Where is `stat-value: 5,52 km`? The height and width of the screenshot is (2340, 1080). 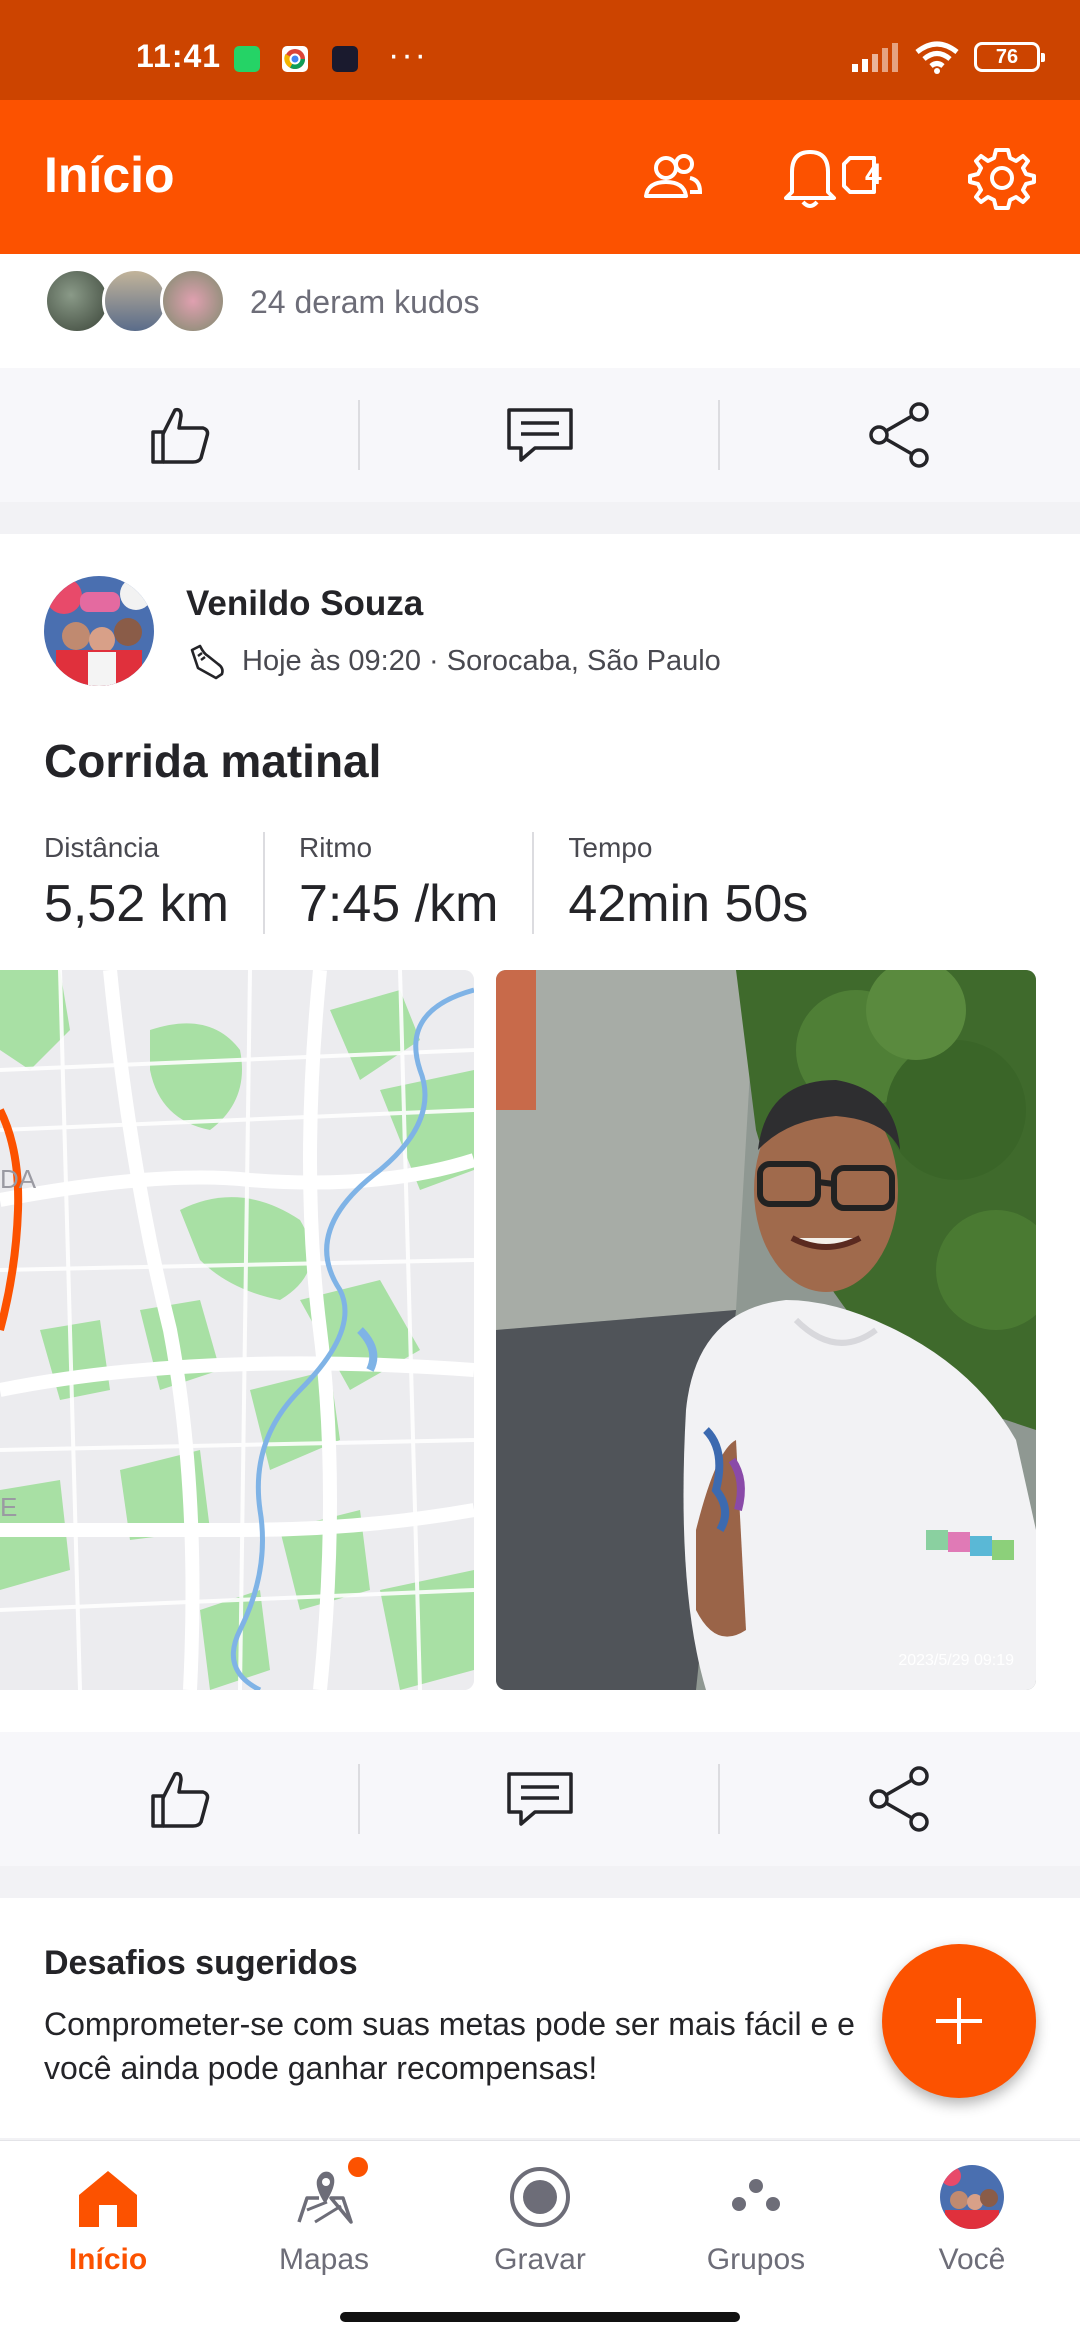
stat-value: 5,52 km is located at coordinates (136, 904).